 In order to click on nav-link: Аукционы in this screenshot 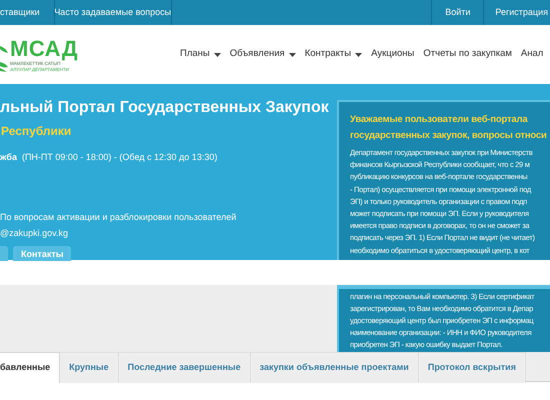, I will do `click(392, 54)`.